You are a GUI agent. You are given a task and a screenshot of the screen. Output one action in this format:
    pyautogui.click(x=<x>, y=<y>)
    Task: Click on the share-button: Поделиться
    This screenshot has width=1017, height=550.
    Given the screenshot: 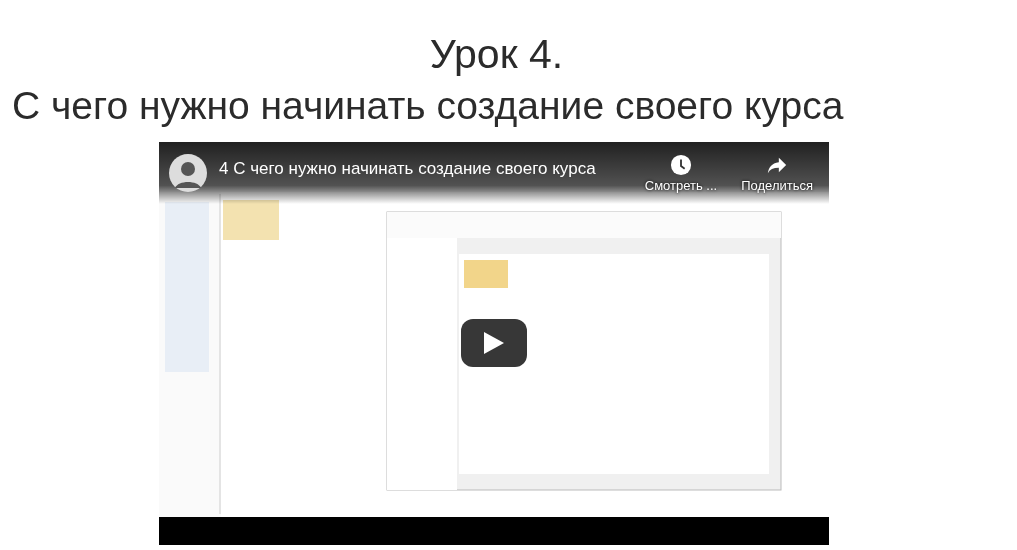 What is the action you would take?
    pyautogui.click(x=777, y=173)
    